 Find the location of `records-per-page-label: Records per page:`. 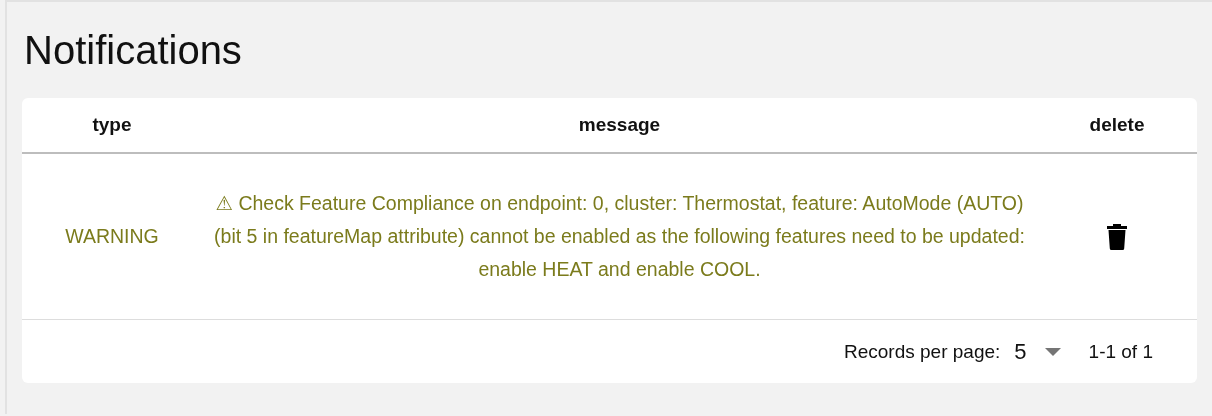

records-per-page-label: Records per page: is located at coordinates (922, 351).